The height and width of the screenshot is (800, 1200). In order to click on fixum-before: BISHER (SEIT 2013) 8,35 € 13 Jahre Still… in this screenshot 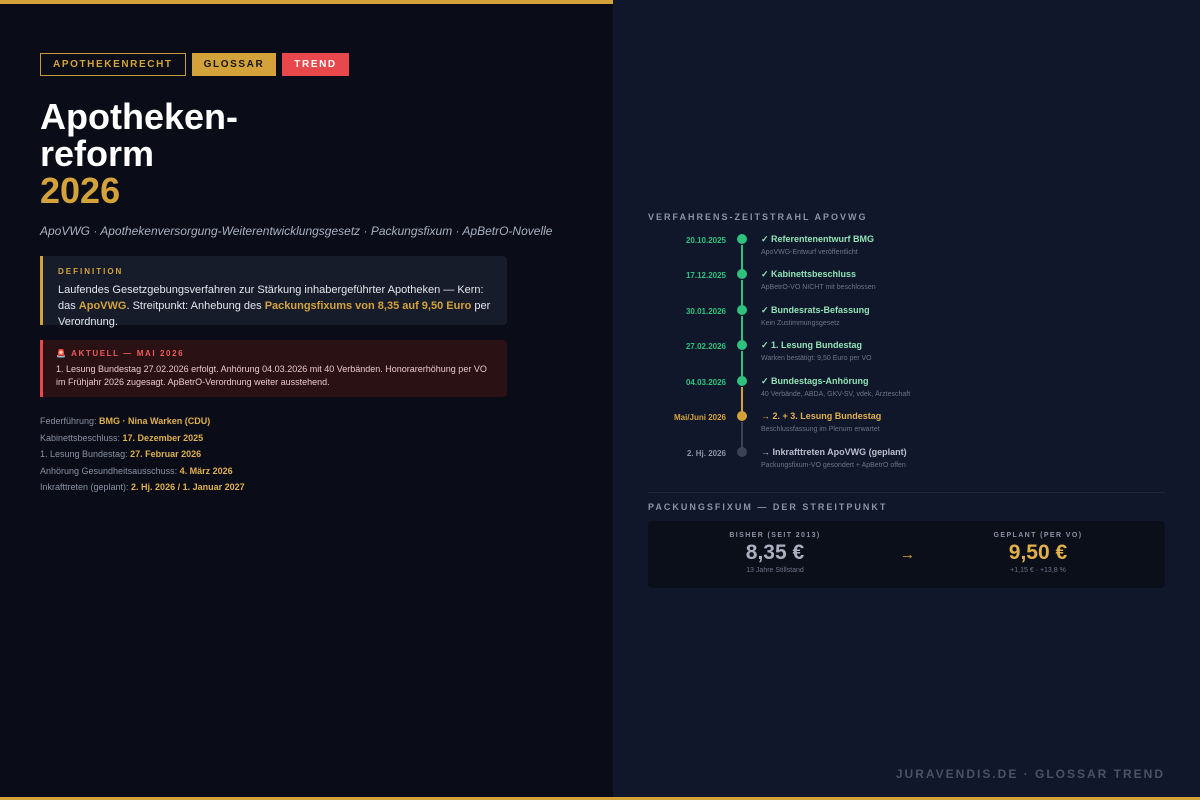, I will do `click(775, 553)`.